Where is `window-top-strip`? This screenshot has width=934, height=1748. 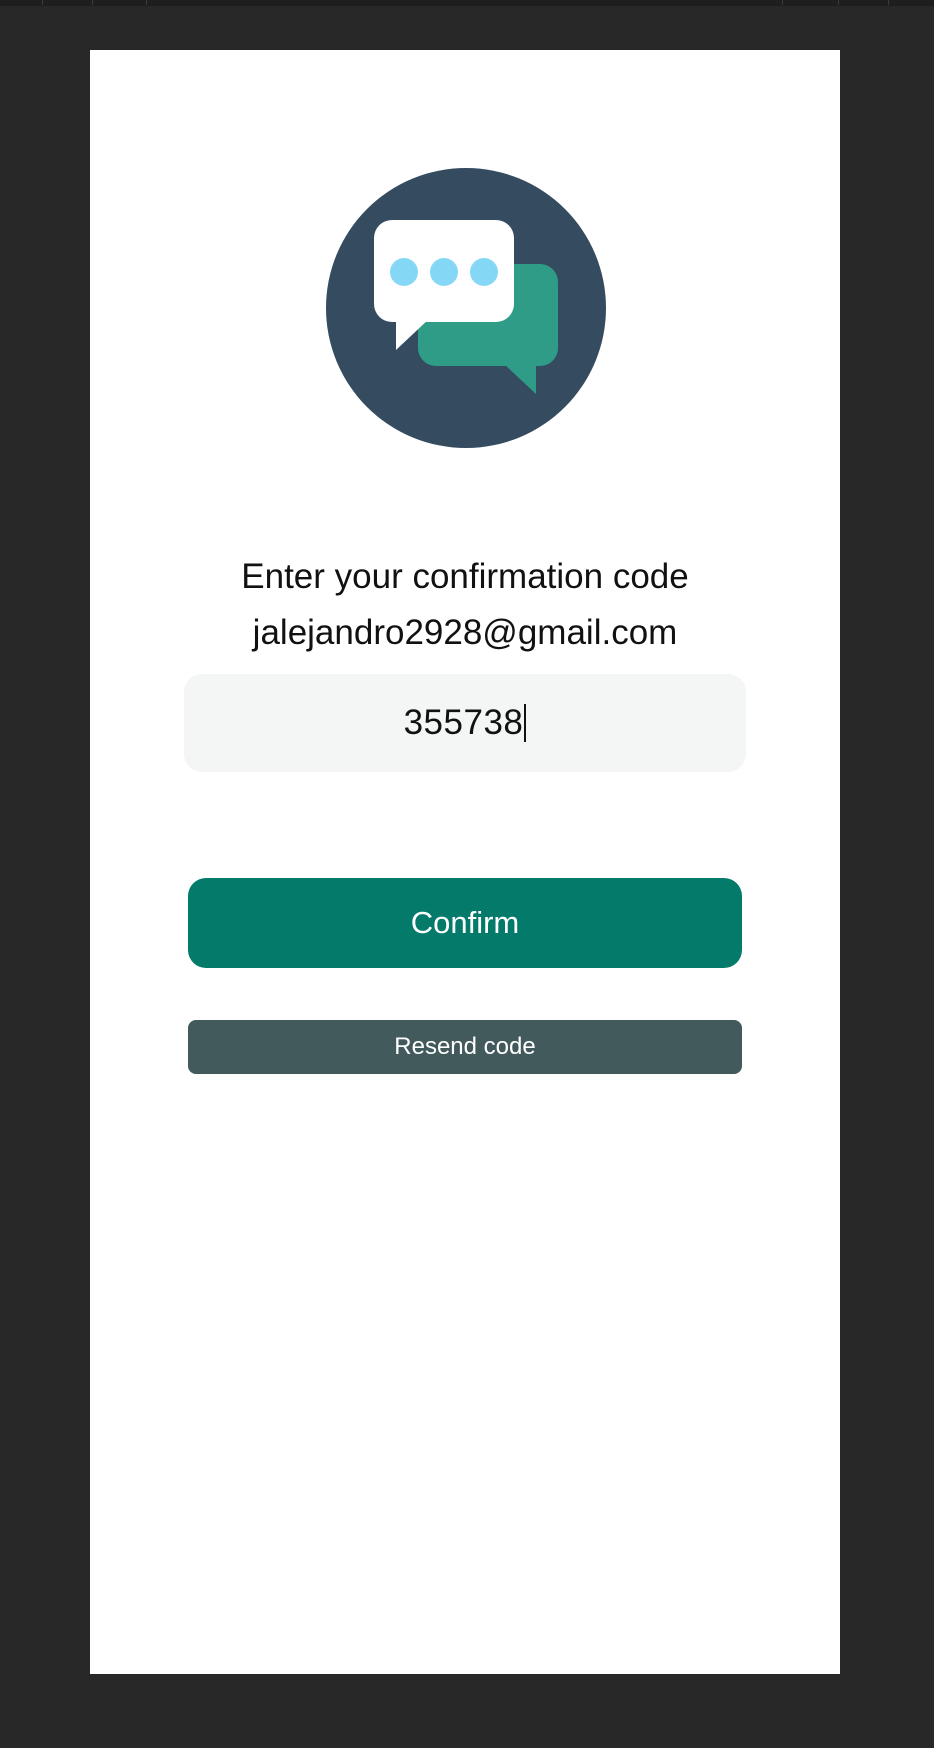 window-top-strip is located at coordinates (467, 3).